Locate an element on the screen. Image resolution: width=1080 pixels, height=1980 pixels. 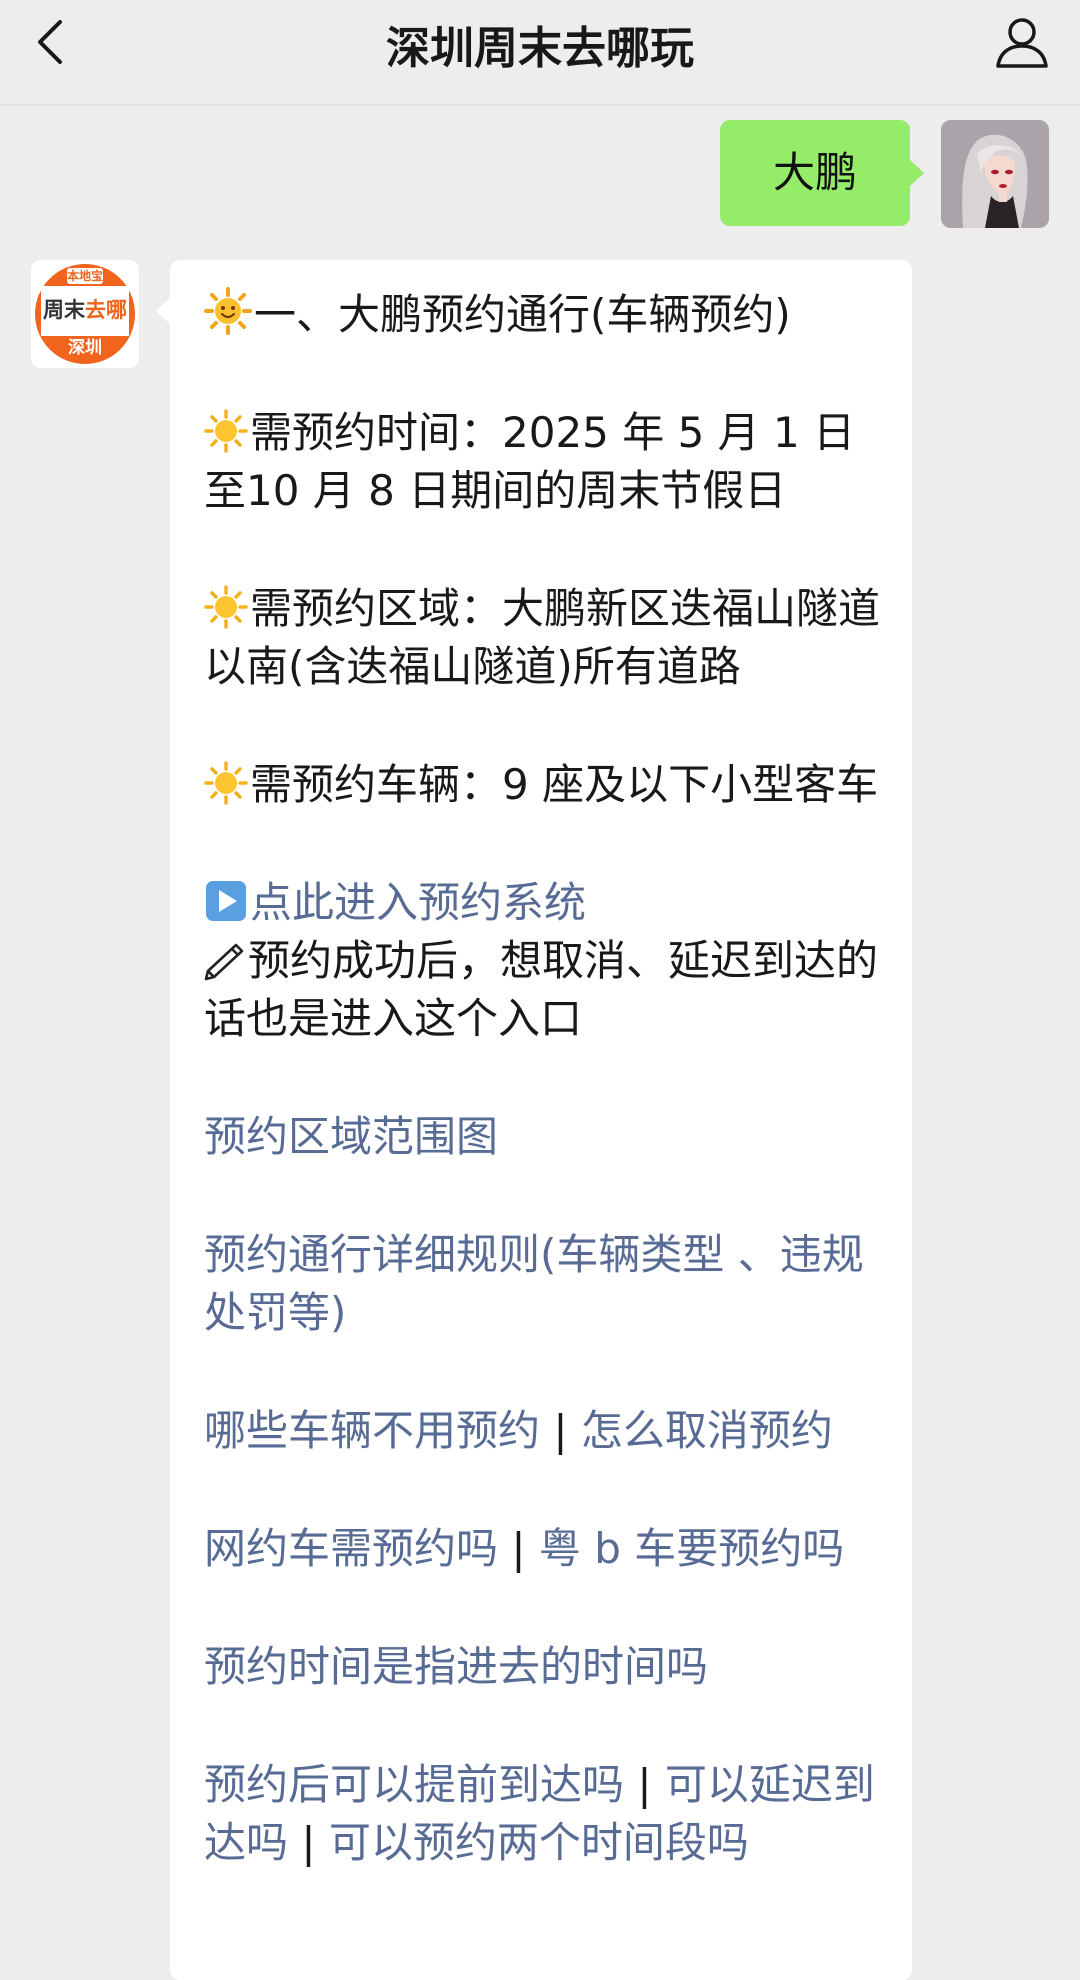
area-text: 需预约区域：大鹏新区迭福山隧道以南(含迭福山隧道)所有道路 is located at coordinates (542, 637).